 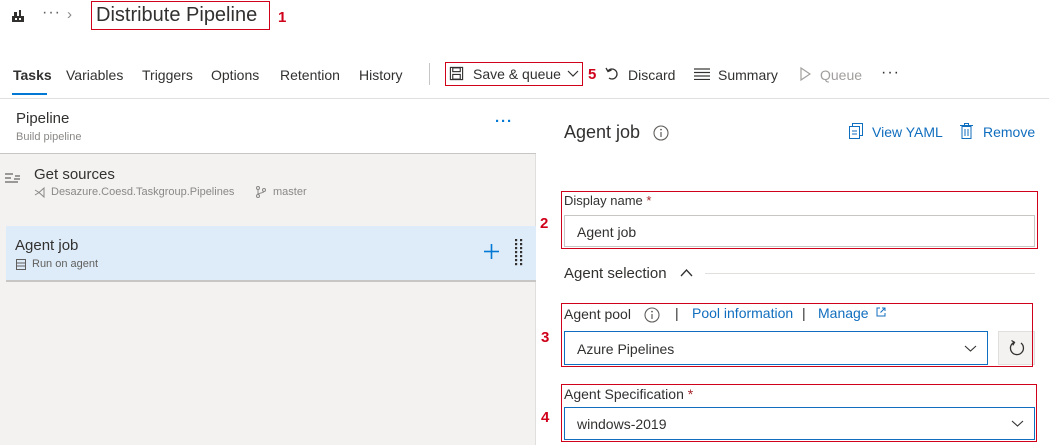 What do you see at coordinates (143, 192) in the screenshot?
I see `repo-name: Desazure.Coesd.Taskgroup.Pipelines` at bounding box center [143, 192].